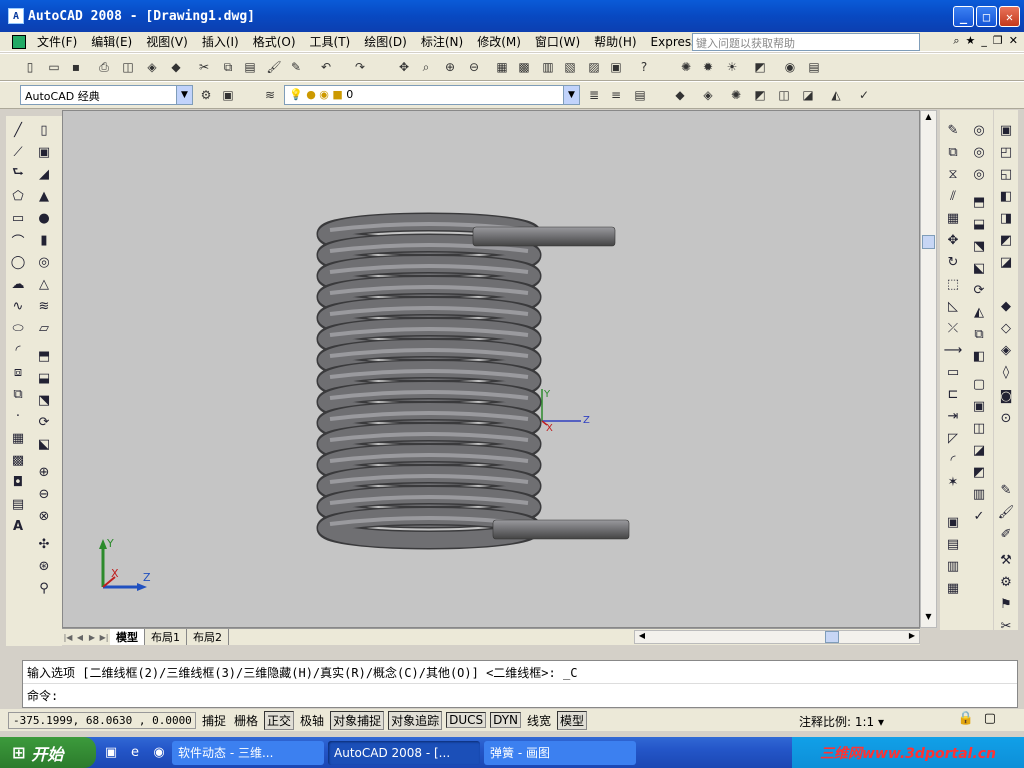  I want to click on copy-icon: ⧉, so click(228, 67).